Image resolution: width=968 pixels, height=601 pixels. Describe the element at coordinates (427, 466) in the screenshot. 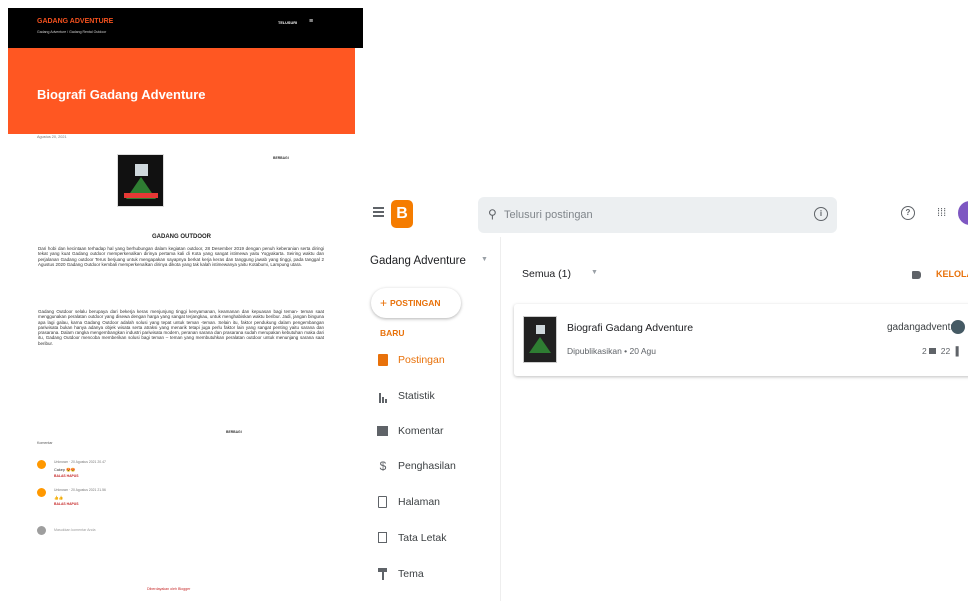

I see `sidebar-item-label: Penghasilan` at that location.